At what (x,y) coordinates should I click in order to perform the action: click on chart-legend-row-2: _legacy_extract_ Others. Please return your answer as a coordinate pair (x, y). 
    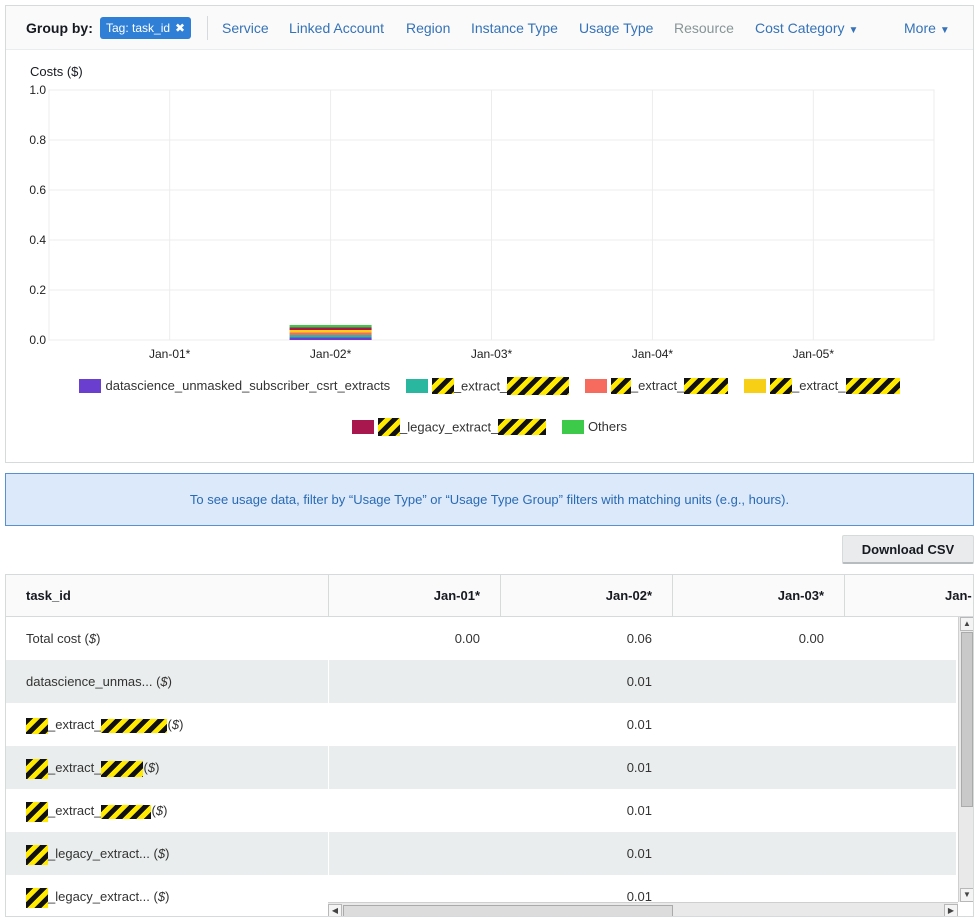
    Looking at the image, I should click on (489, 427).